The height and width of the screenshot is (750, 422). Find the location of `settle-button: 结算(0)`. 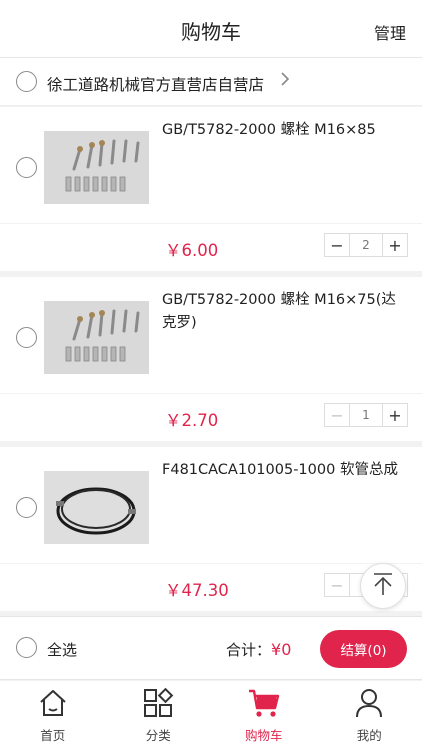

settle-button: 结算(0) is located at coordinates (363, 649).